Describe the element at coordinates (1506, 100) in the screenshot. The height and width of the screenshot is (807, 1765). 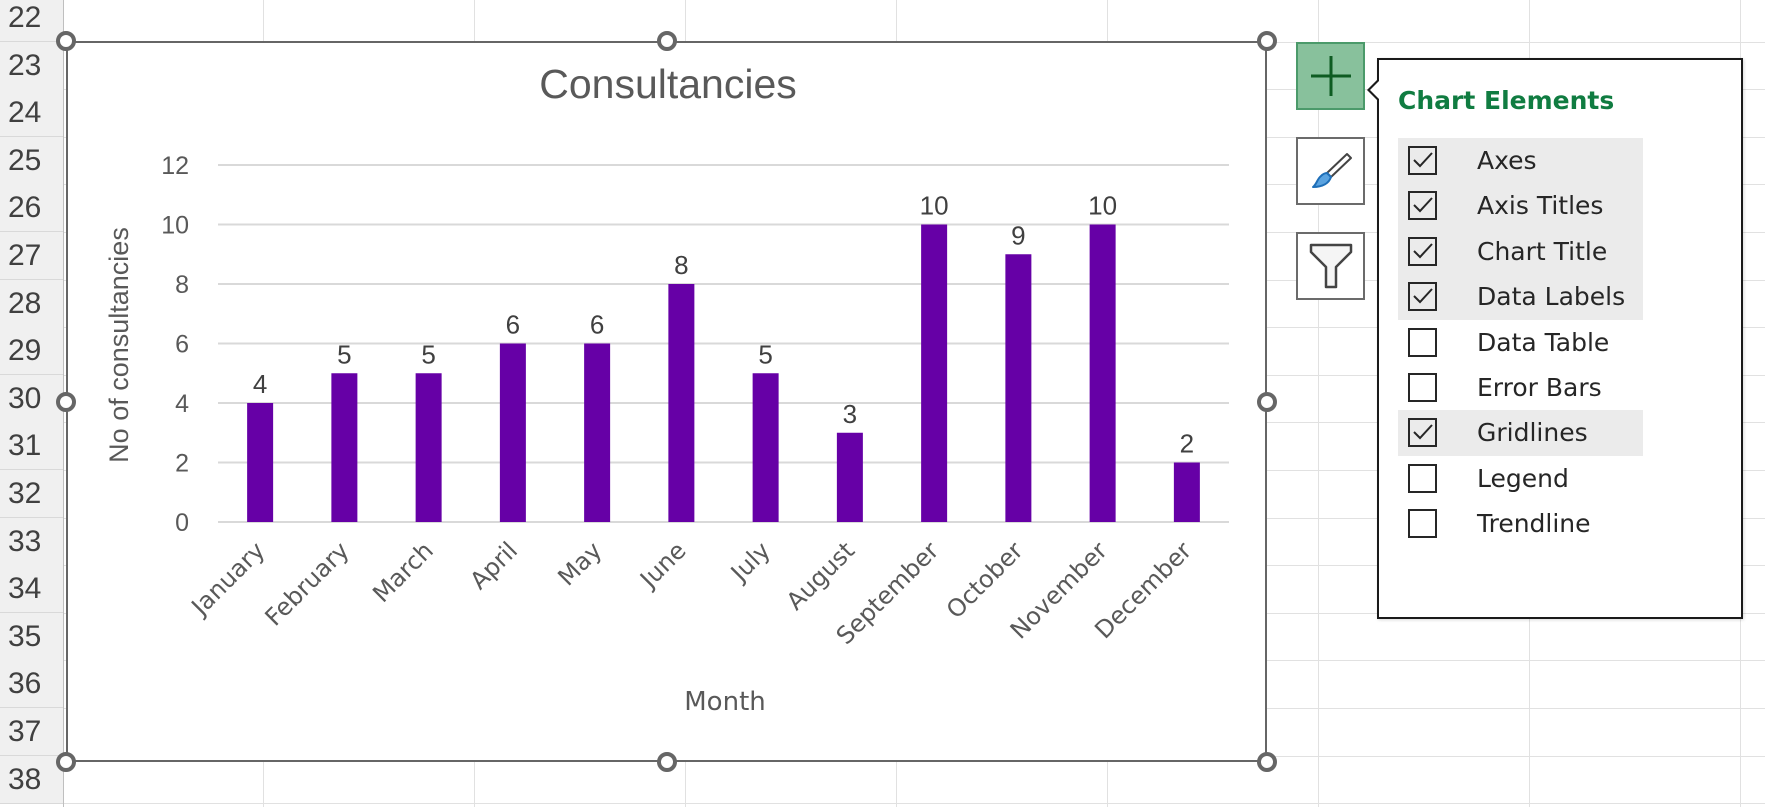
I see `panel-title: Chart Elements` at that location.